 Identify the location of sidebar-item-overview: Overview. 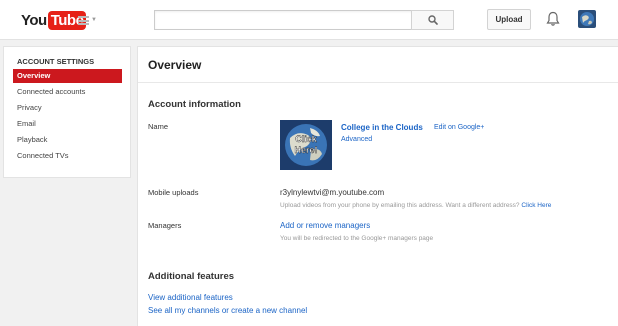
(67, 76).